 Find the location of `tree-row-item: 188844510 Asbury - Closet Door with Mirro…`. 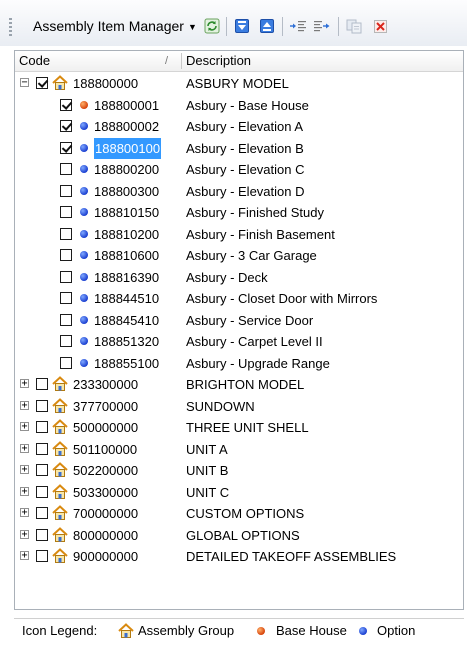

tree-row-item: 188844510 Asbury - Closet Door with Mirro… is located at coordinates (239, 299).